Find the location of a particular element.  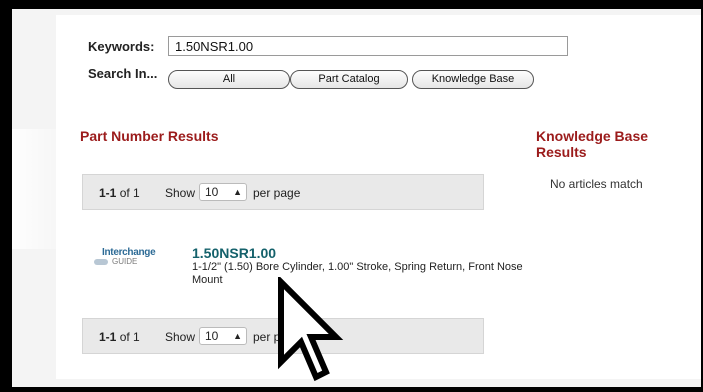

keywords-input is located at coordinates (368, 46).